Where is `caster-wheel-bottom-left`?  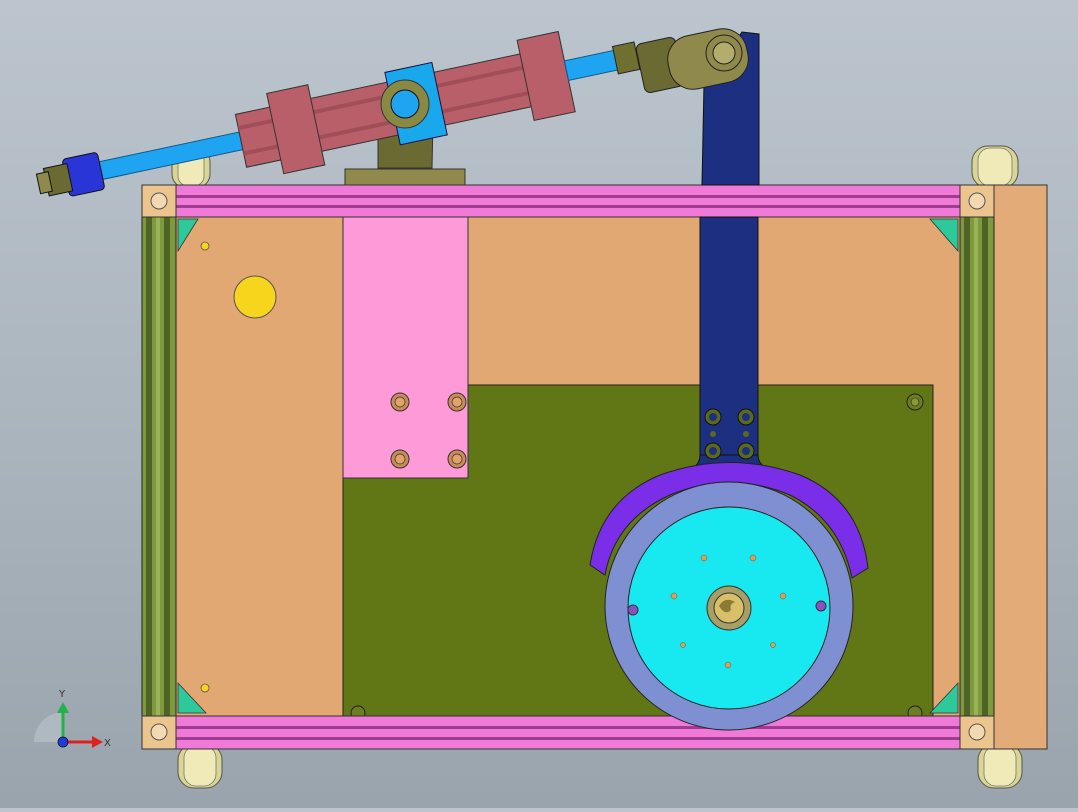
caster-wheel-bottom-left is located at coordinates (200, 766).